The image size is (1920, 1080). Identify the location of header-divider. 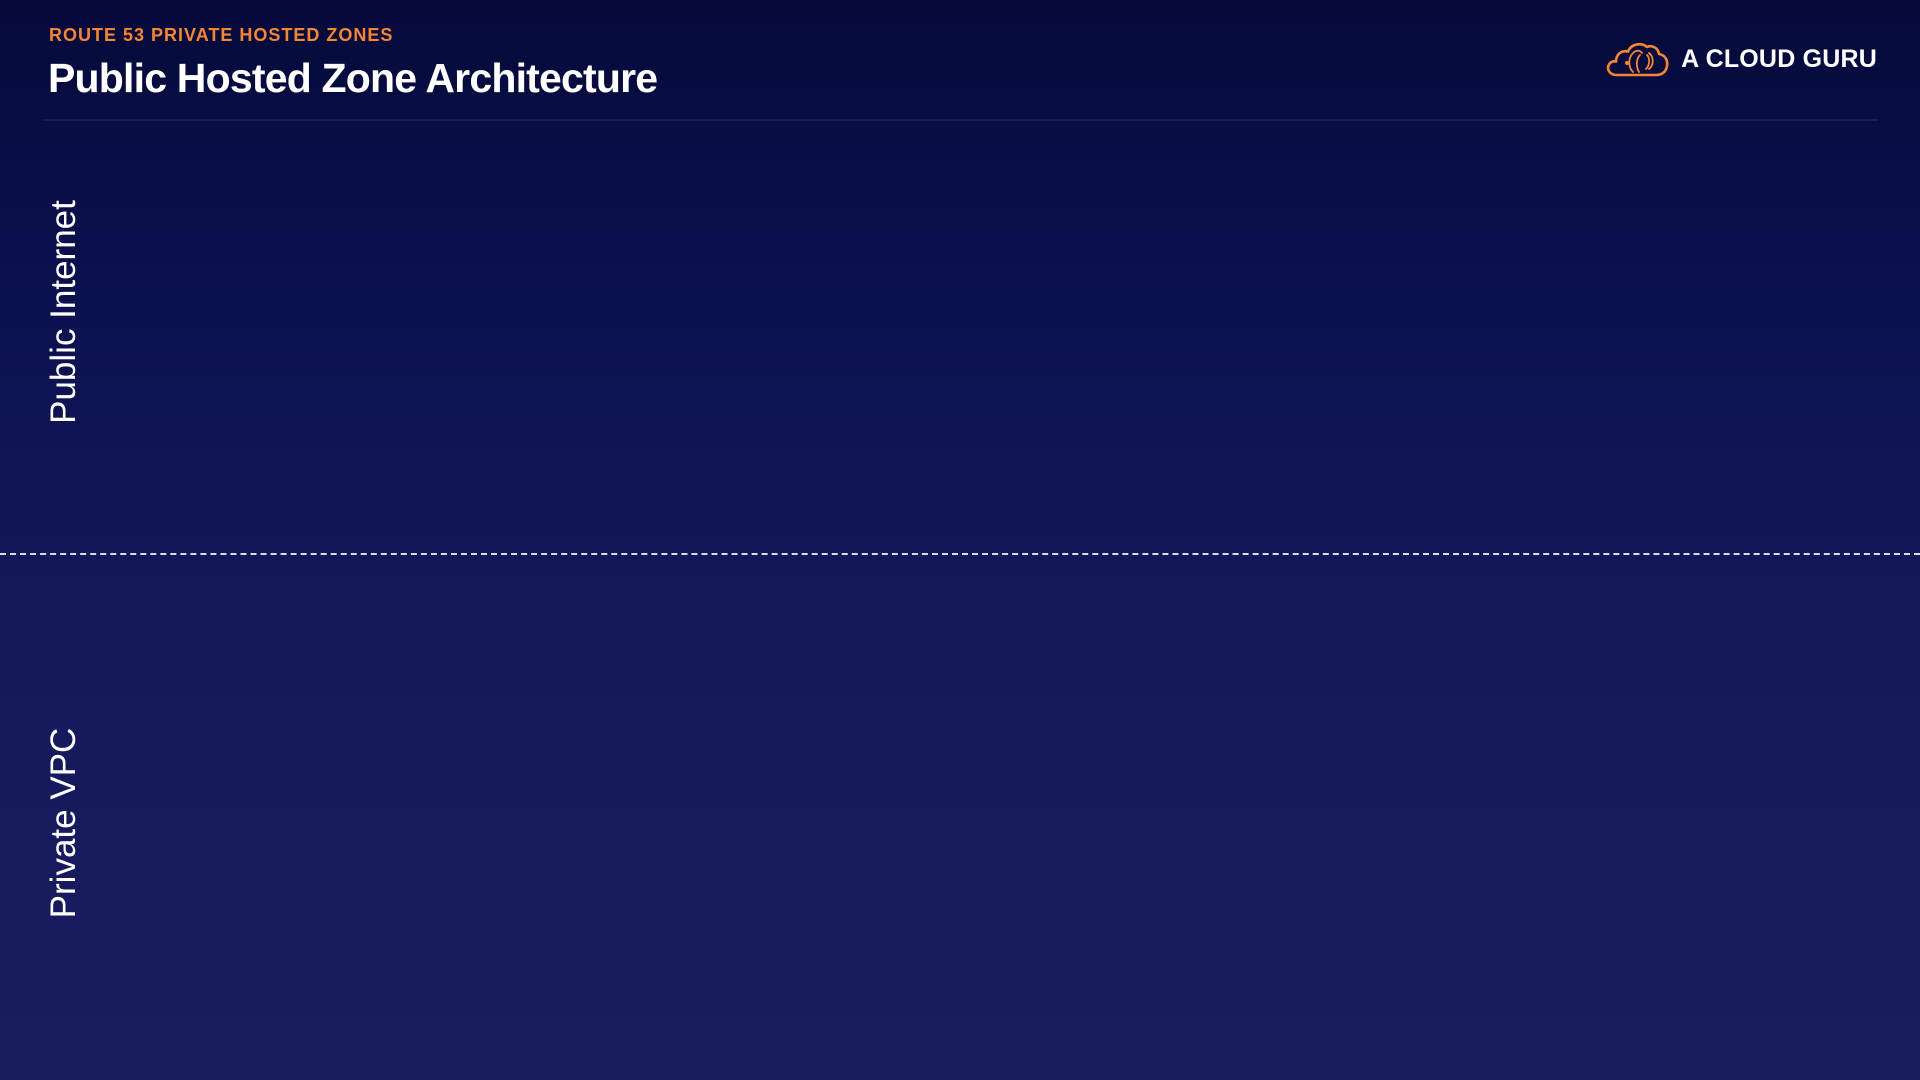
(960, 120).